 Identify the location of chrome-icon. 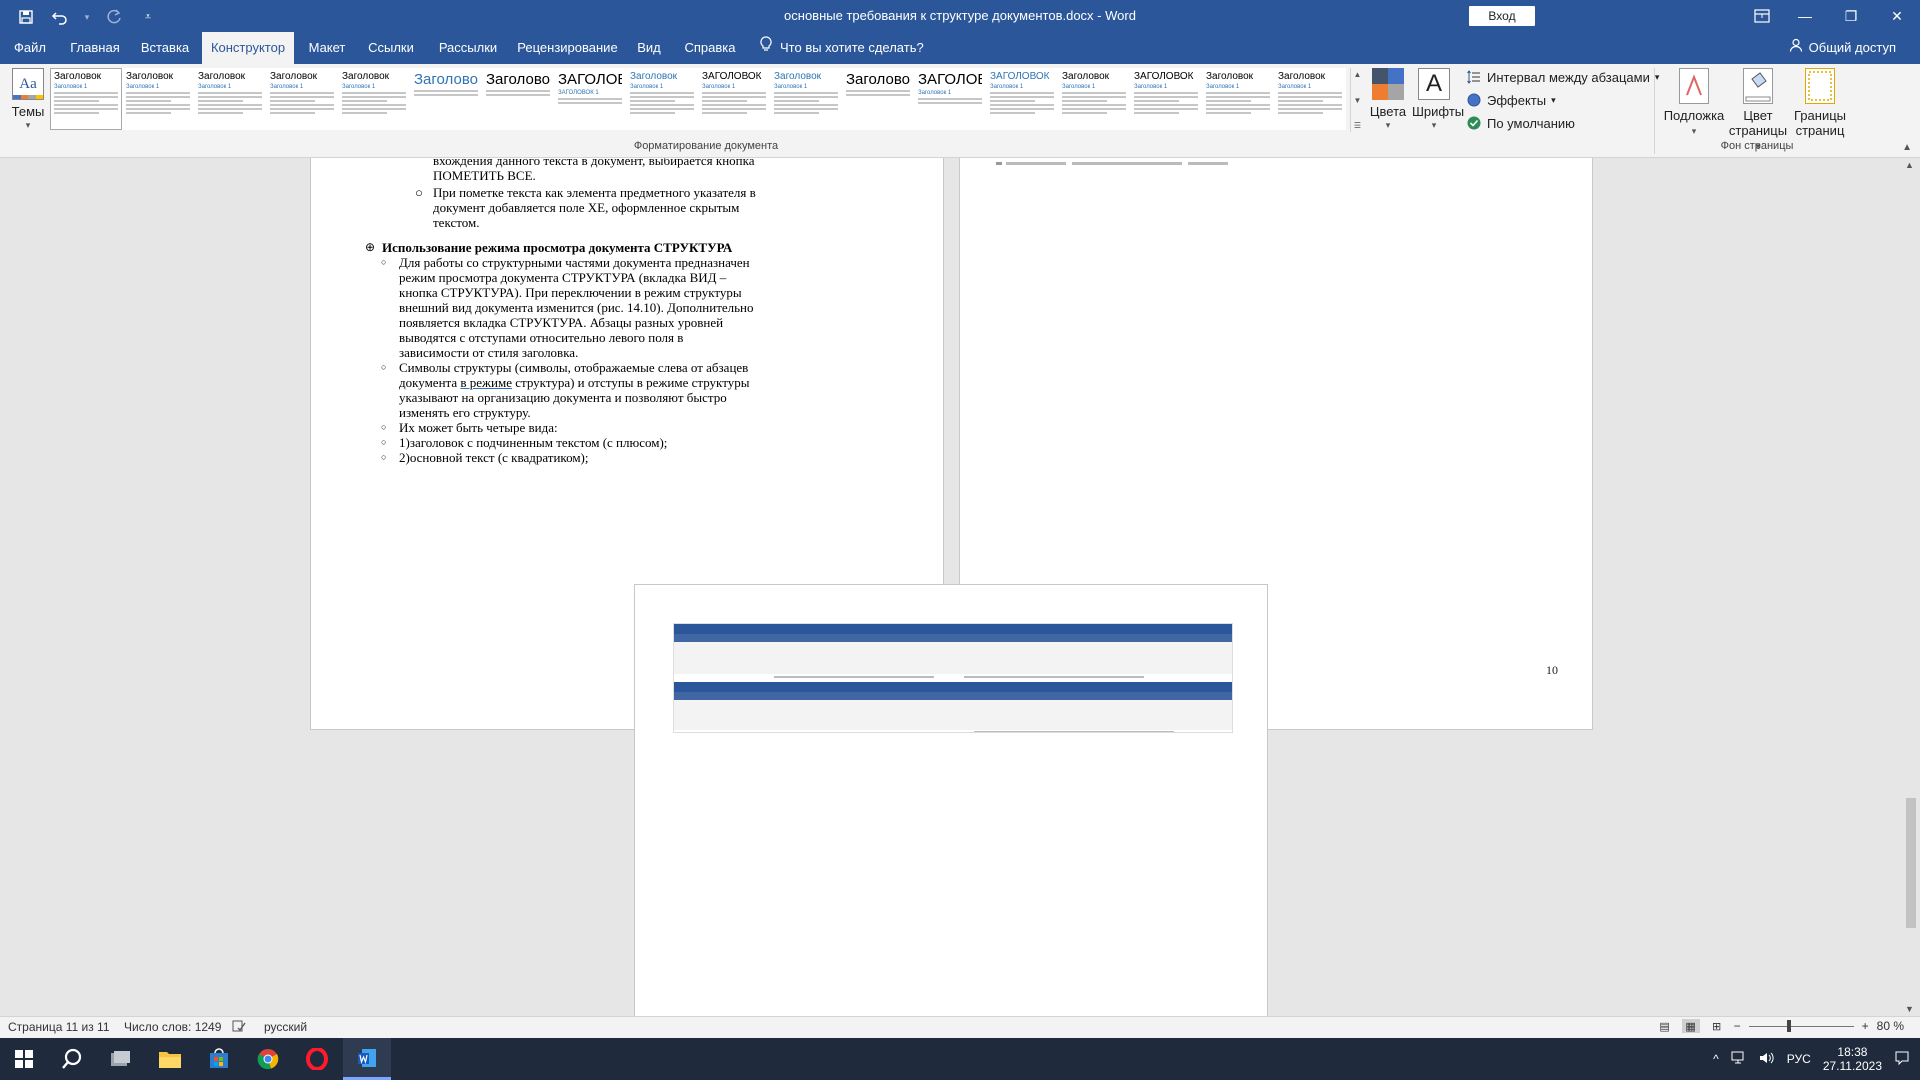
(268, 1059).